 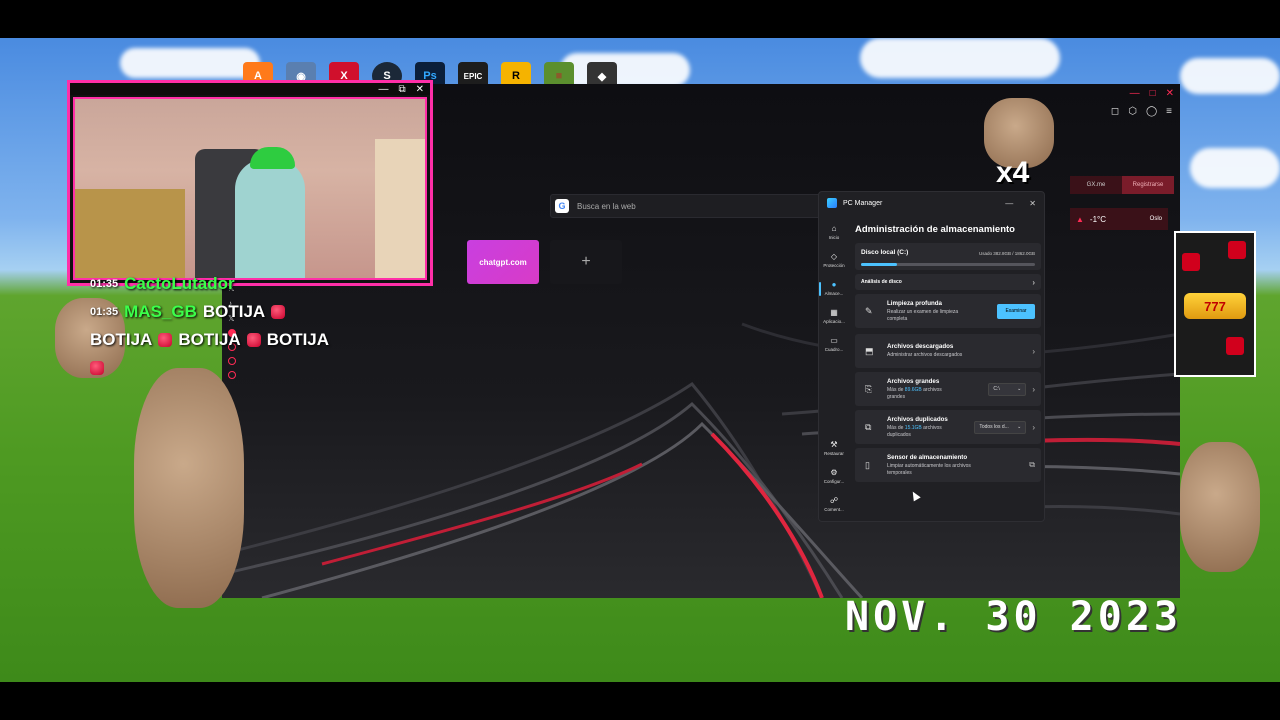 What do you see at coordinates (869, 350) in the screenshot?
I see `download-folder-icon: ⬒` at bounding box center [869, 350].